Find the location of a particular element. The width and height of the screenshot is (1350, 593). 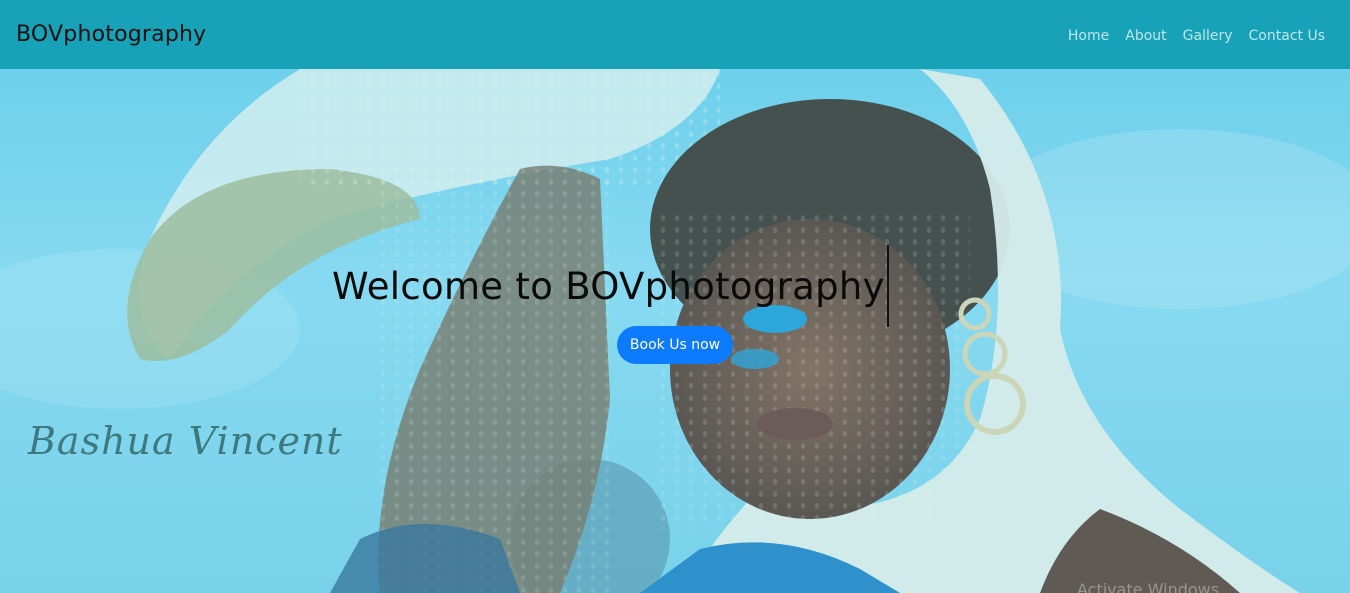

nav-link-contact-us: Contact Us is located at coordinates (1287, 36).